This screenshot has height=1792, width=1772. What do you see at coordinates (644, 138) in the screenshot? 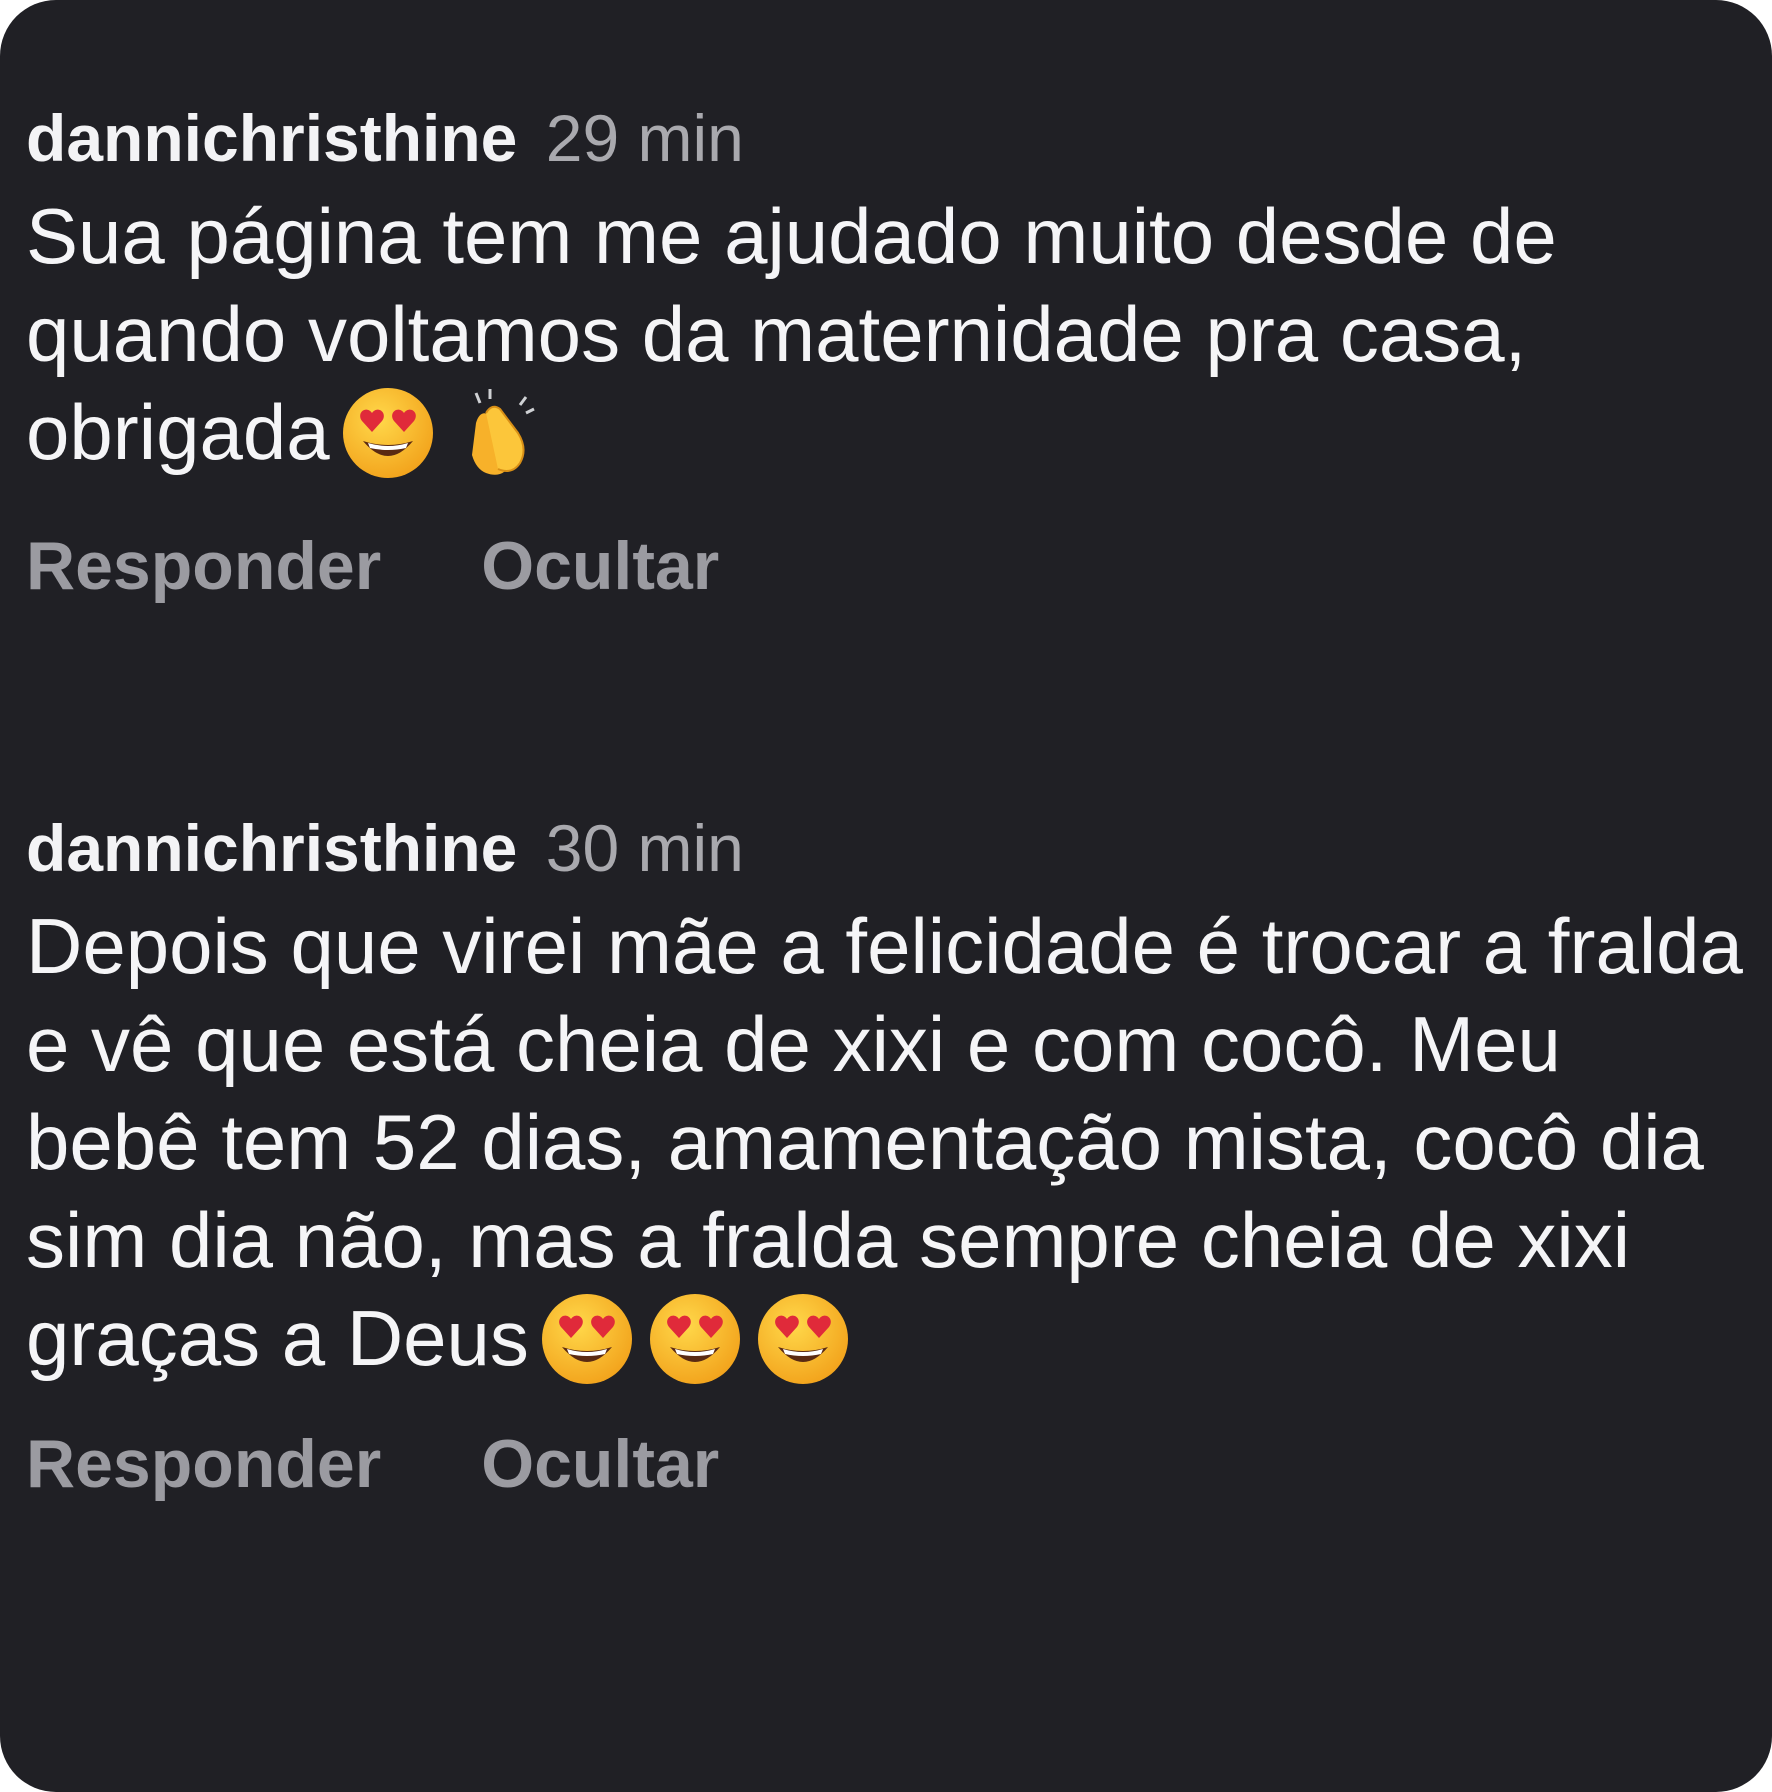
I see `comment-timestamp: 29 min` at bounding box center [644, 138].